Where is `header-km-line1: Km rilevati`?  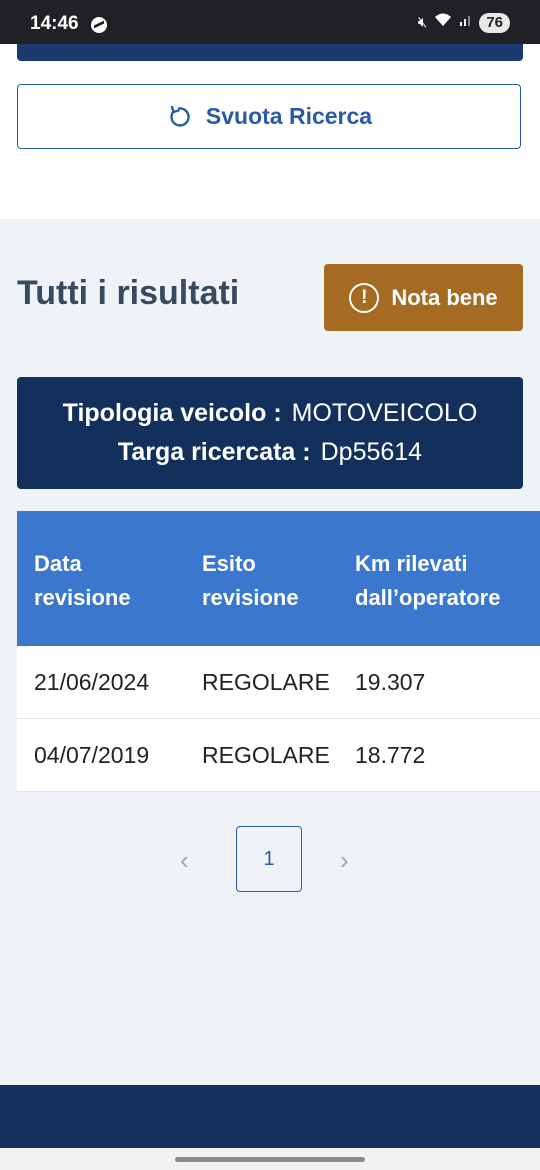 header-km-line1: Km rilevati is located at coordinates (411, 563).